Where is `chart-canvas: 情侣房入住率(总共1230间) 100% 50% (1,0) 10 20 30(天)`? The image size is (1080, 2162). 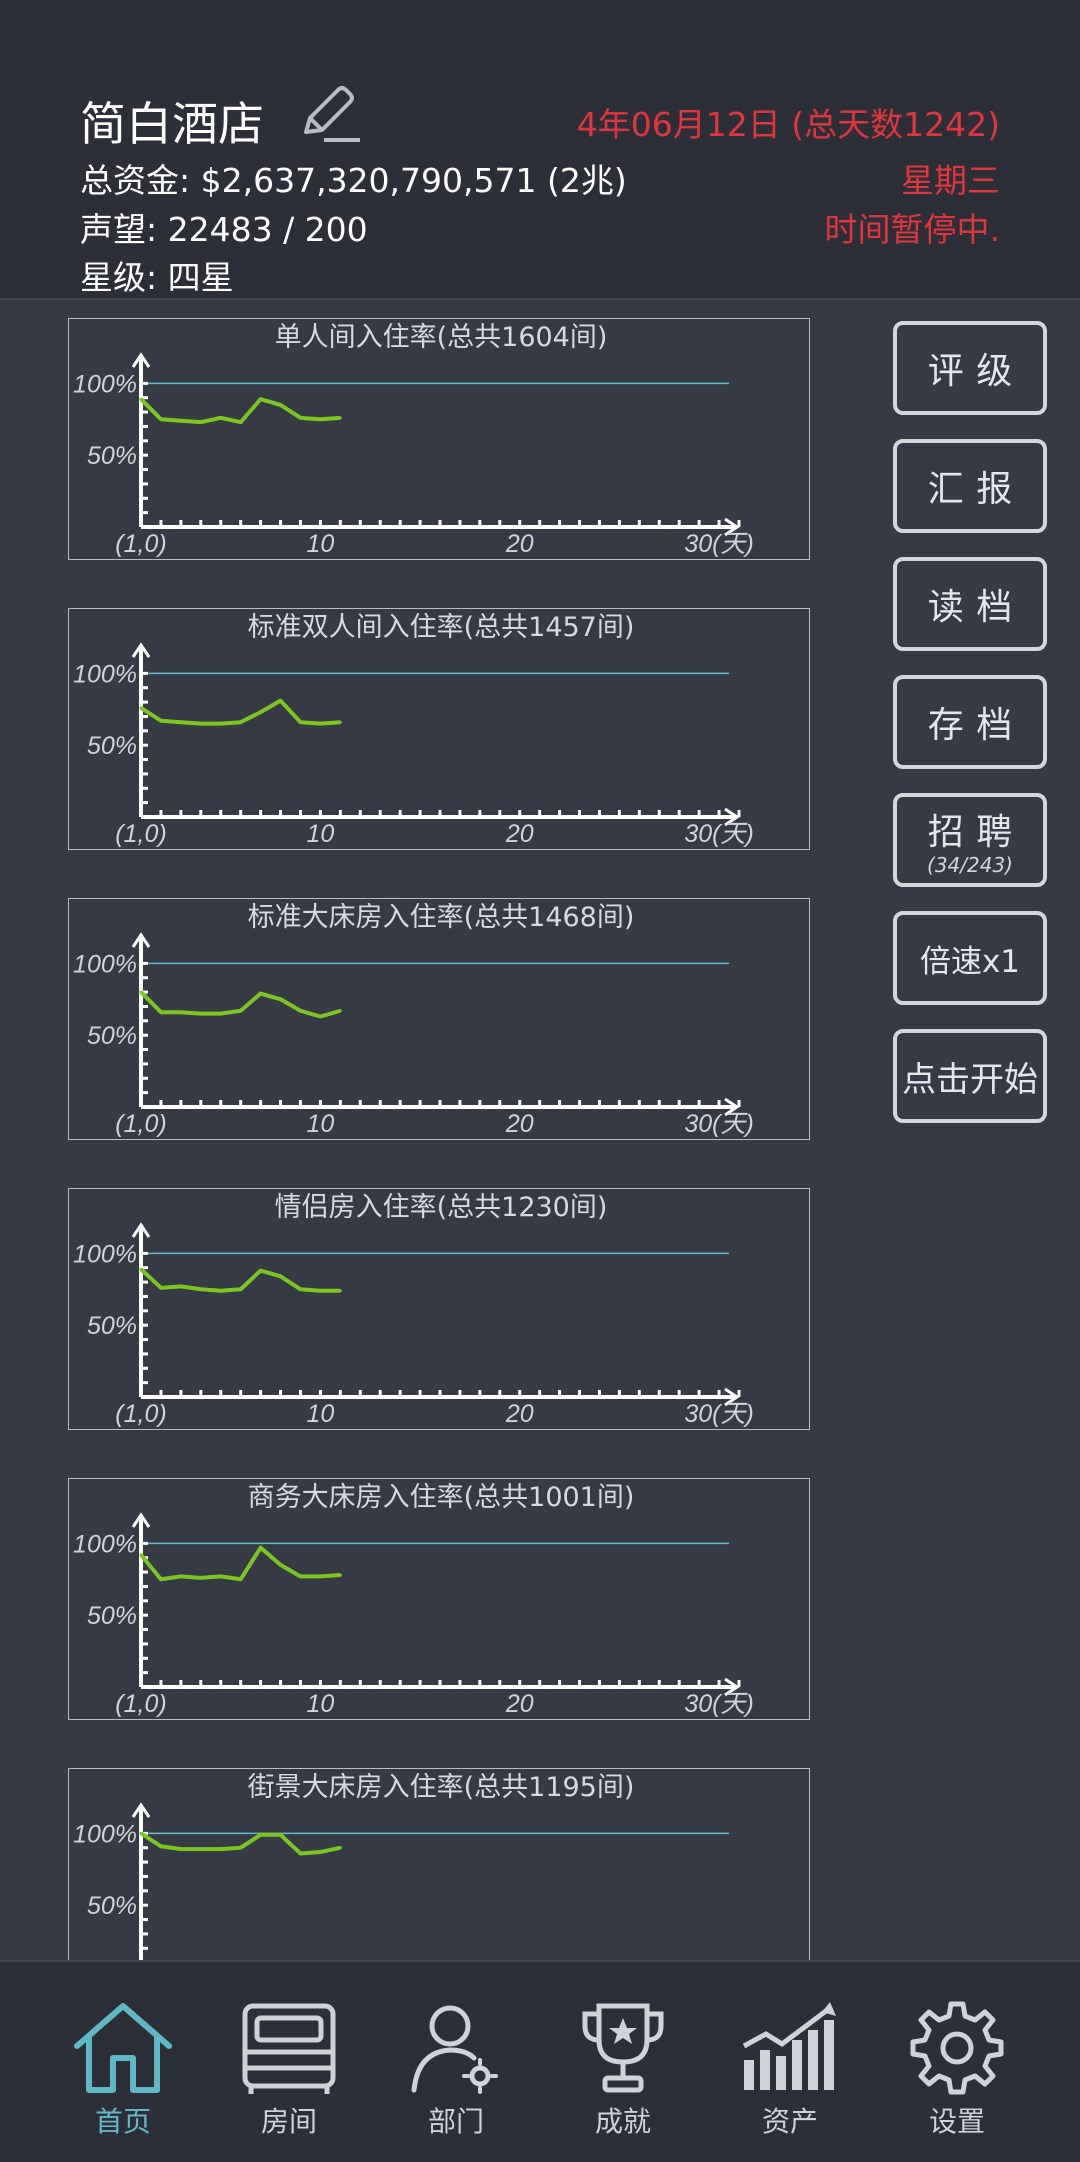
chart-canvas: 情侣房入住率(总共1230间) 100% 50% (1,0) 10 20 30(天) is located at coordinates (413, 1310).